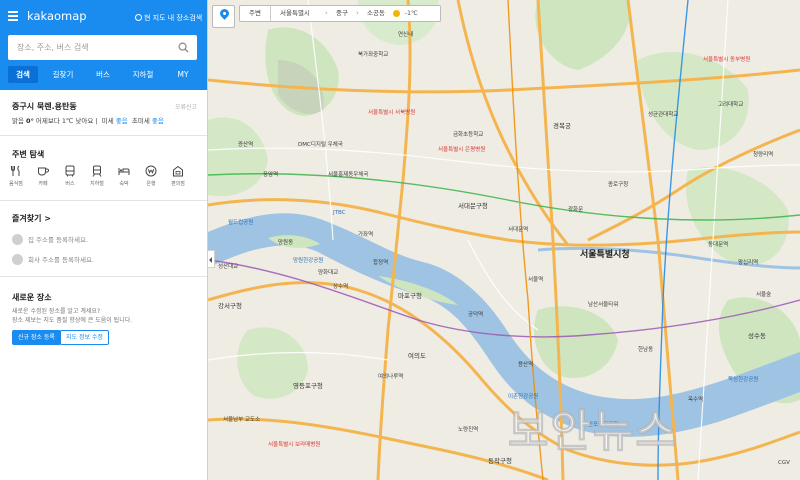 The width and height of the screenshot is (800, 480). What do you see at coordinates (605, 255) in the screenshot?
I see `map-label-city-hall: 서울특별시청` at bounding box center [605, 255].